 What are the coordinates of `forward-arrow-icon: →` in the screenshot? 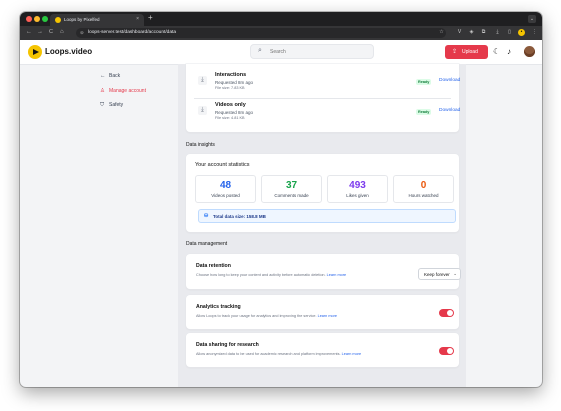 It's located at (40, 32).